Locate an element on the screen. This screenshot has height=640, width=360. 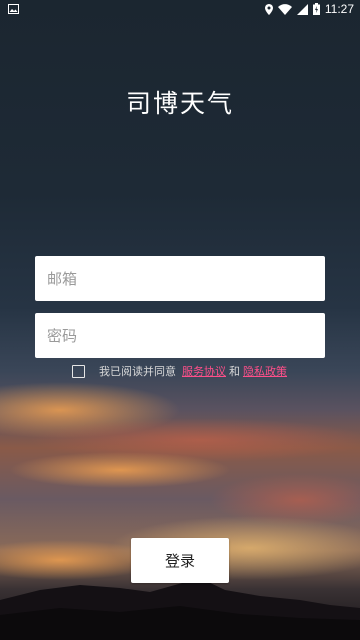
terms-of-service-link: 服务协议 is located at coordinates (204, 371).